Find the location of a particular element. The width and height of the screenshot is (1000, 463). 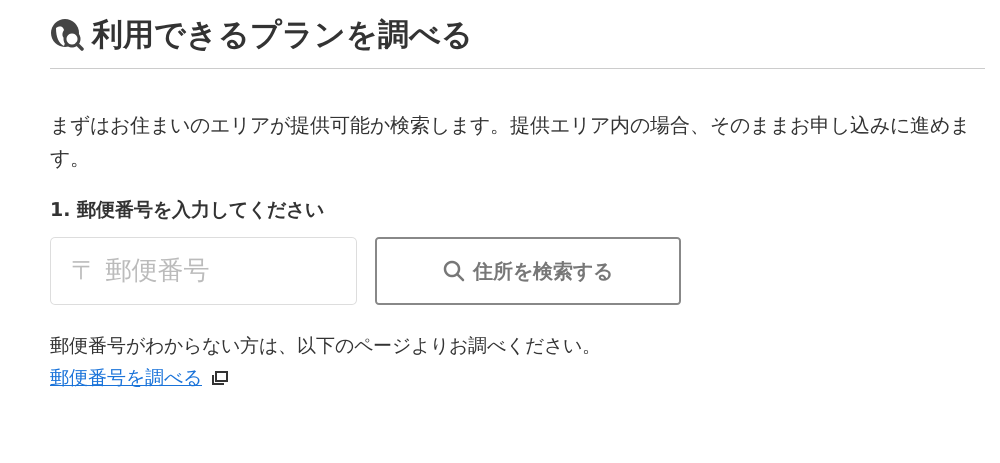

postal-code-field: 〒 郵便番号 is located at coordinates (203, 271).